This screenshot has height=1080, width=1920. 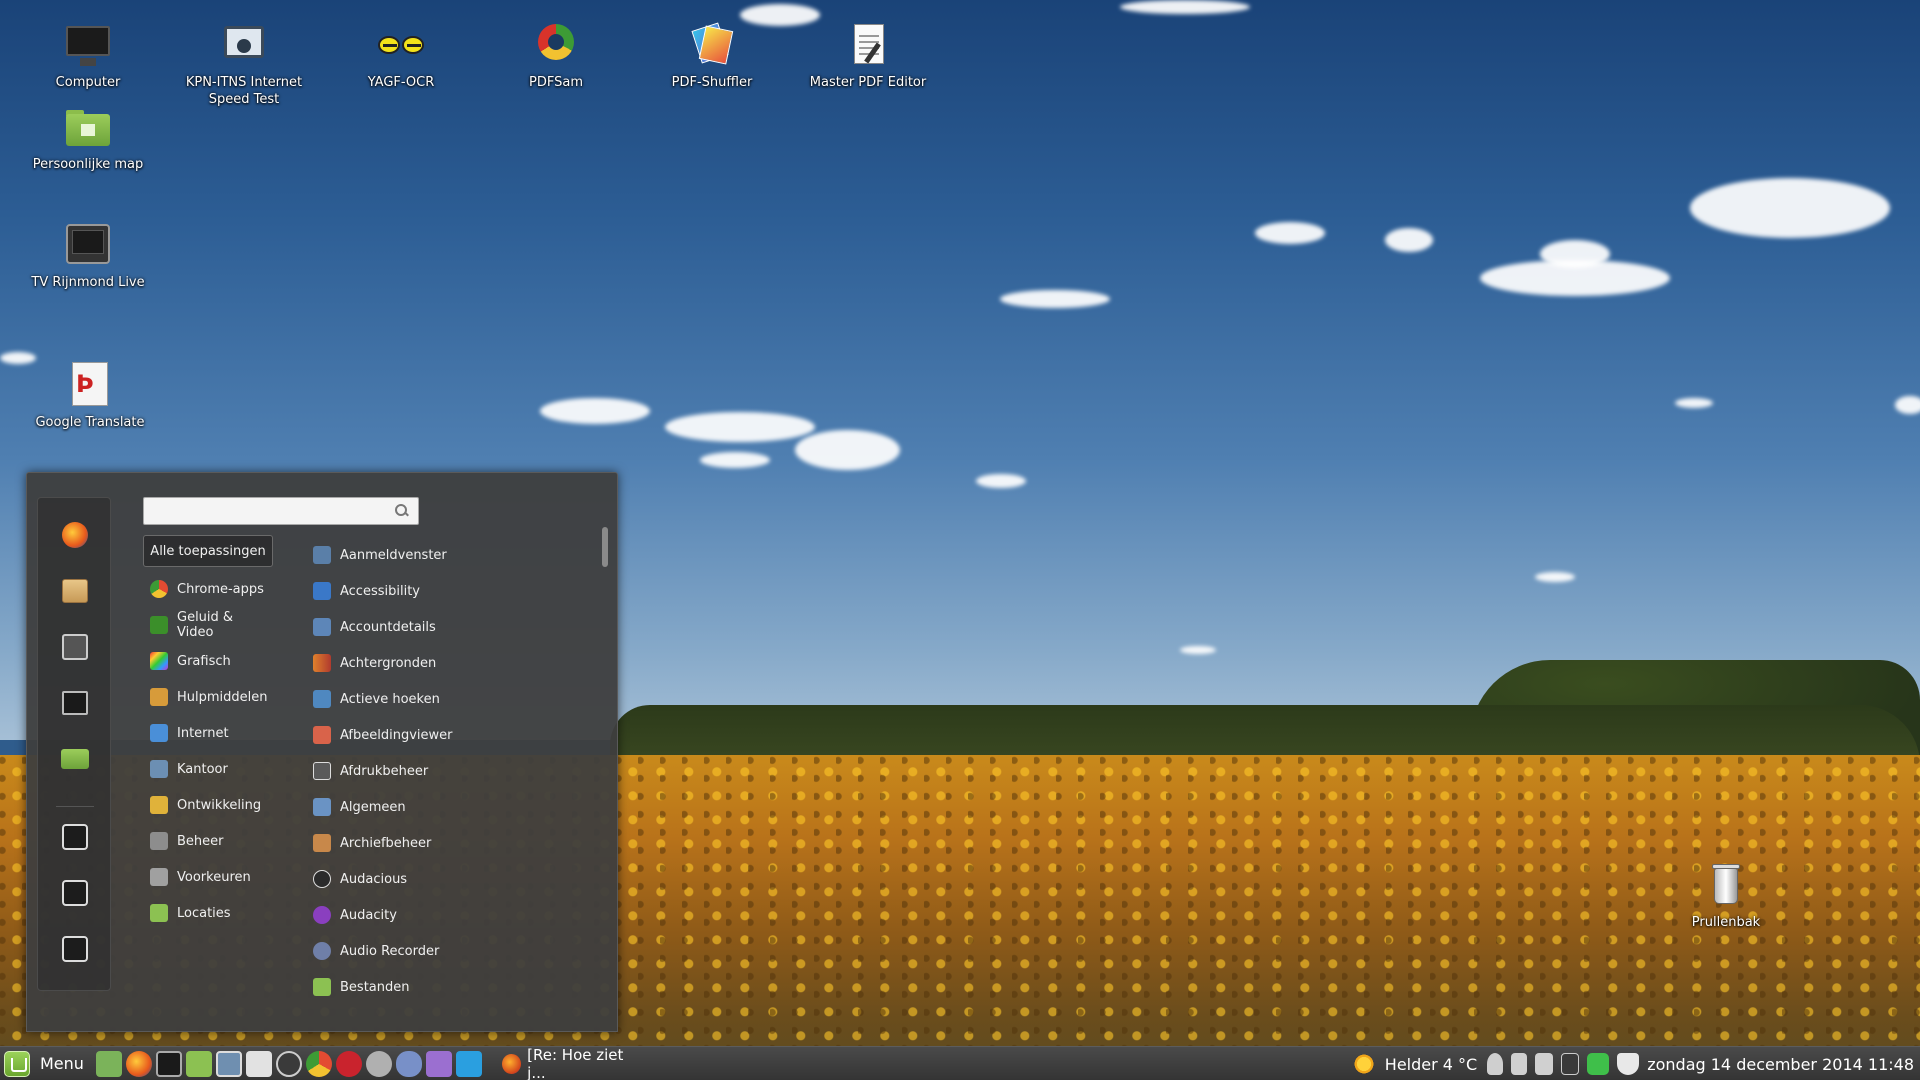 I want to click on translate-icon: Þ, so click(x=90, y=386).